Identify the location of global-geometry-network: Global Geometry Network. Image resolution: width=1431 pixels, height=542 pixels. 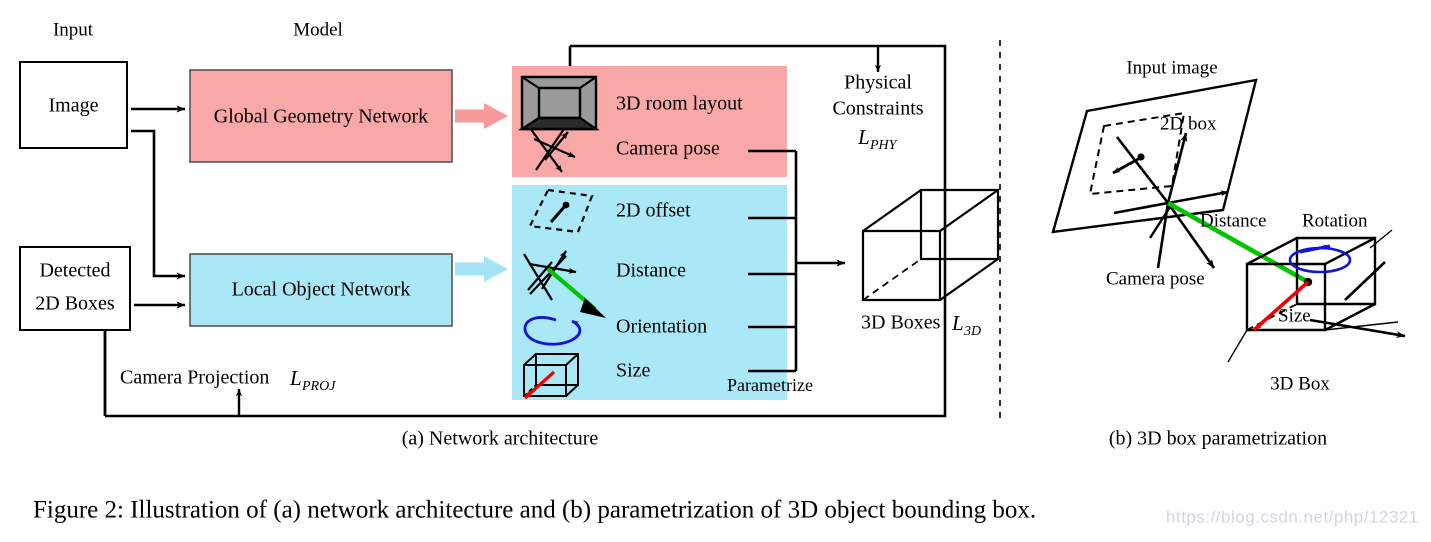
(321, 116).